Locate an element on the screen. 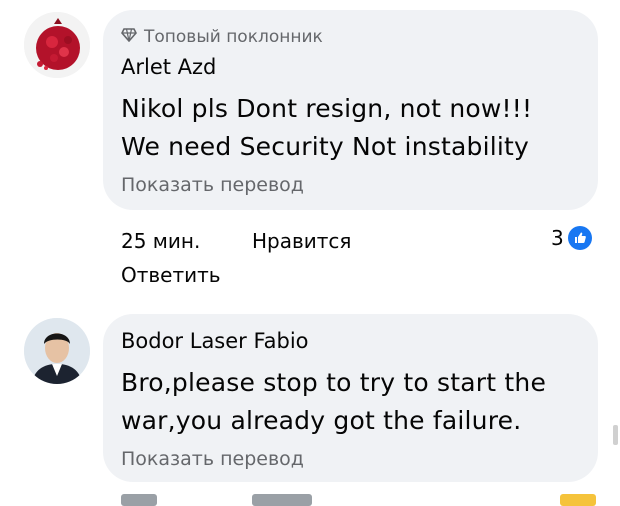  like-button: Нравится is located at coordinates (301, 241).